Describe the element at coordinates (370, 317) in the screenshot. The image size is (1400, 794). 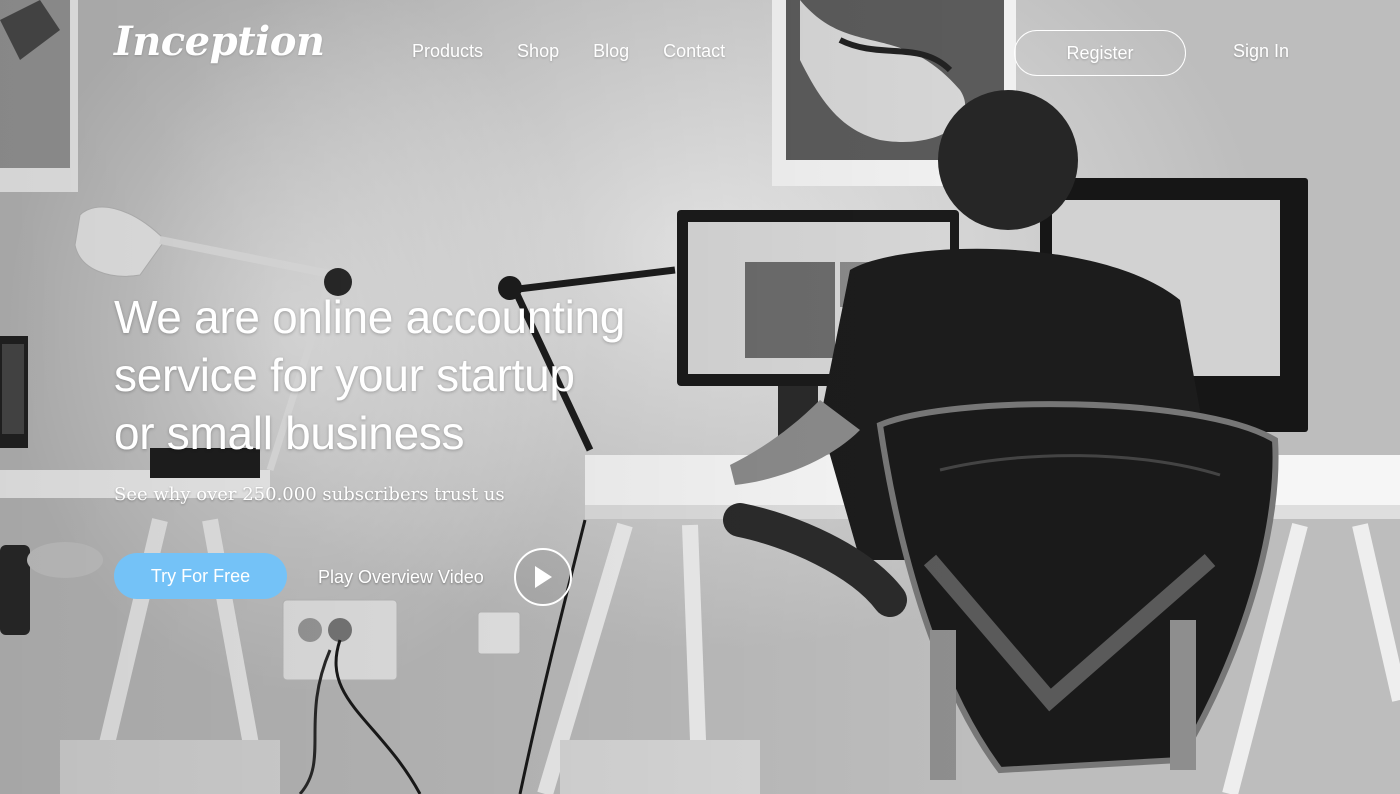
I see `headline-line-1: We are online accounting` at that location.